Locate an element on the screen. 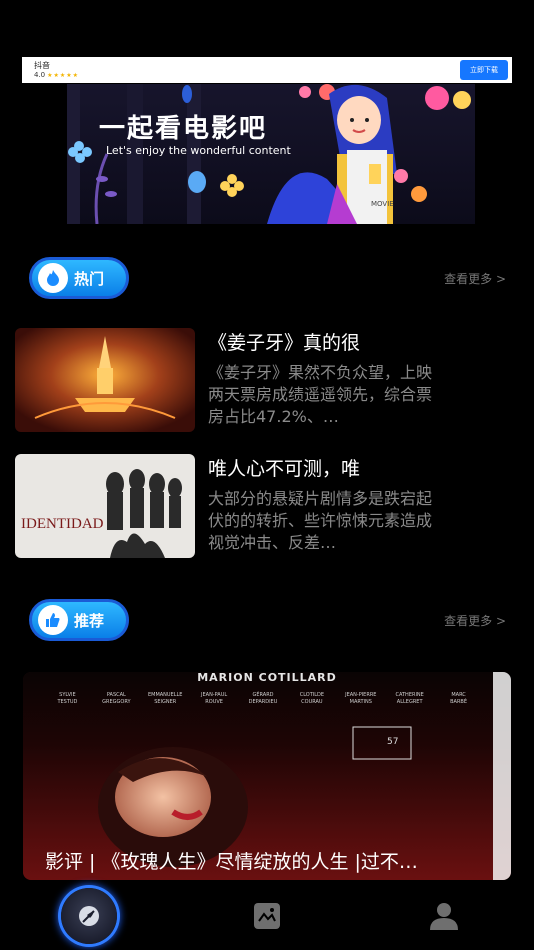 The height and width of the screenshot is (950, 534). cast-name: JEAN-PAUL is located at coordinates (213, 695).